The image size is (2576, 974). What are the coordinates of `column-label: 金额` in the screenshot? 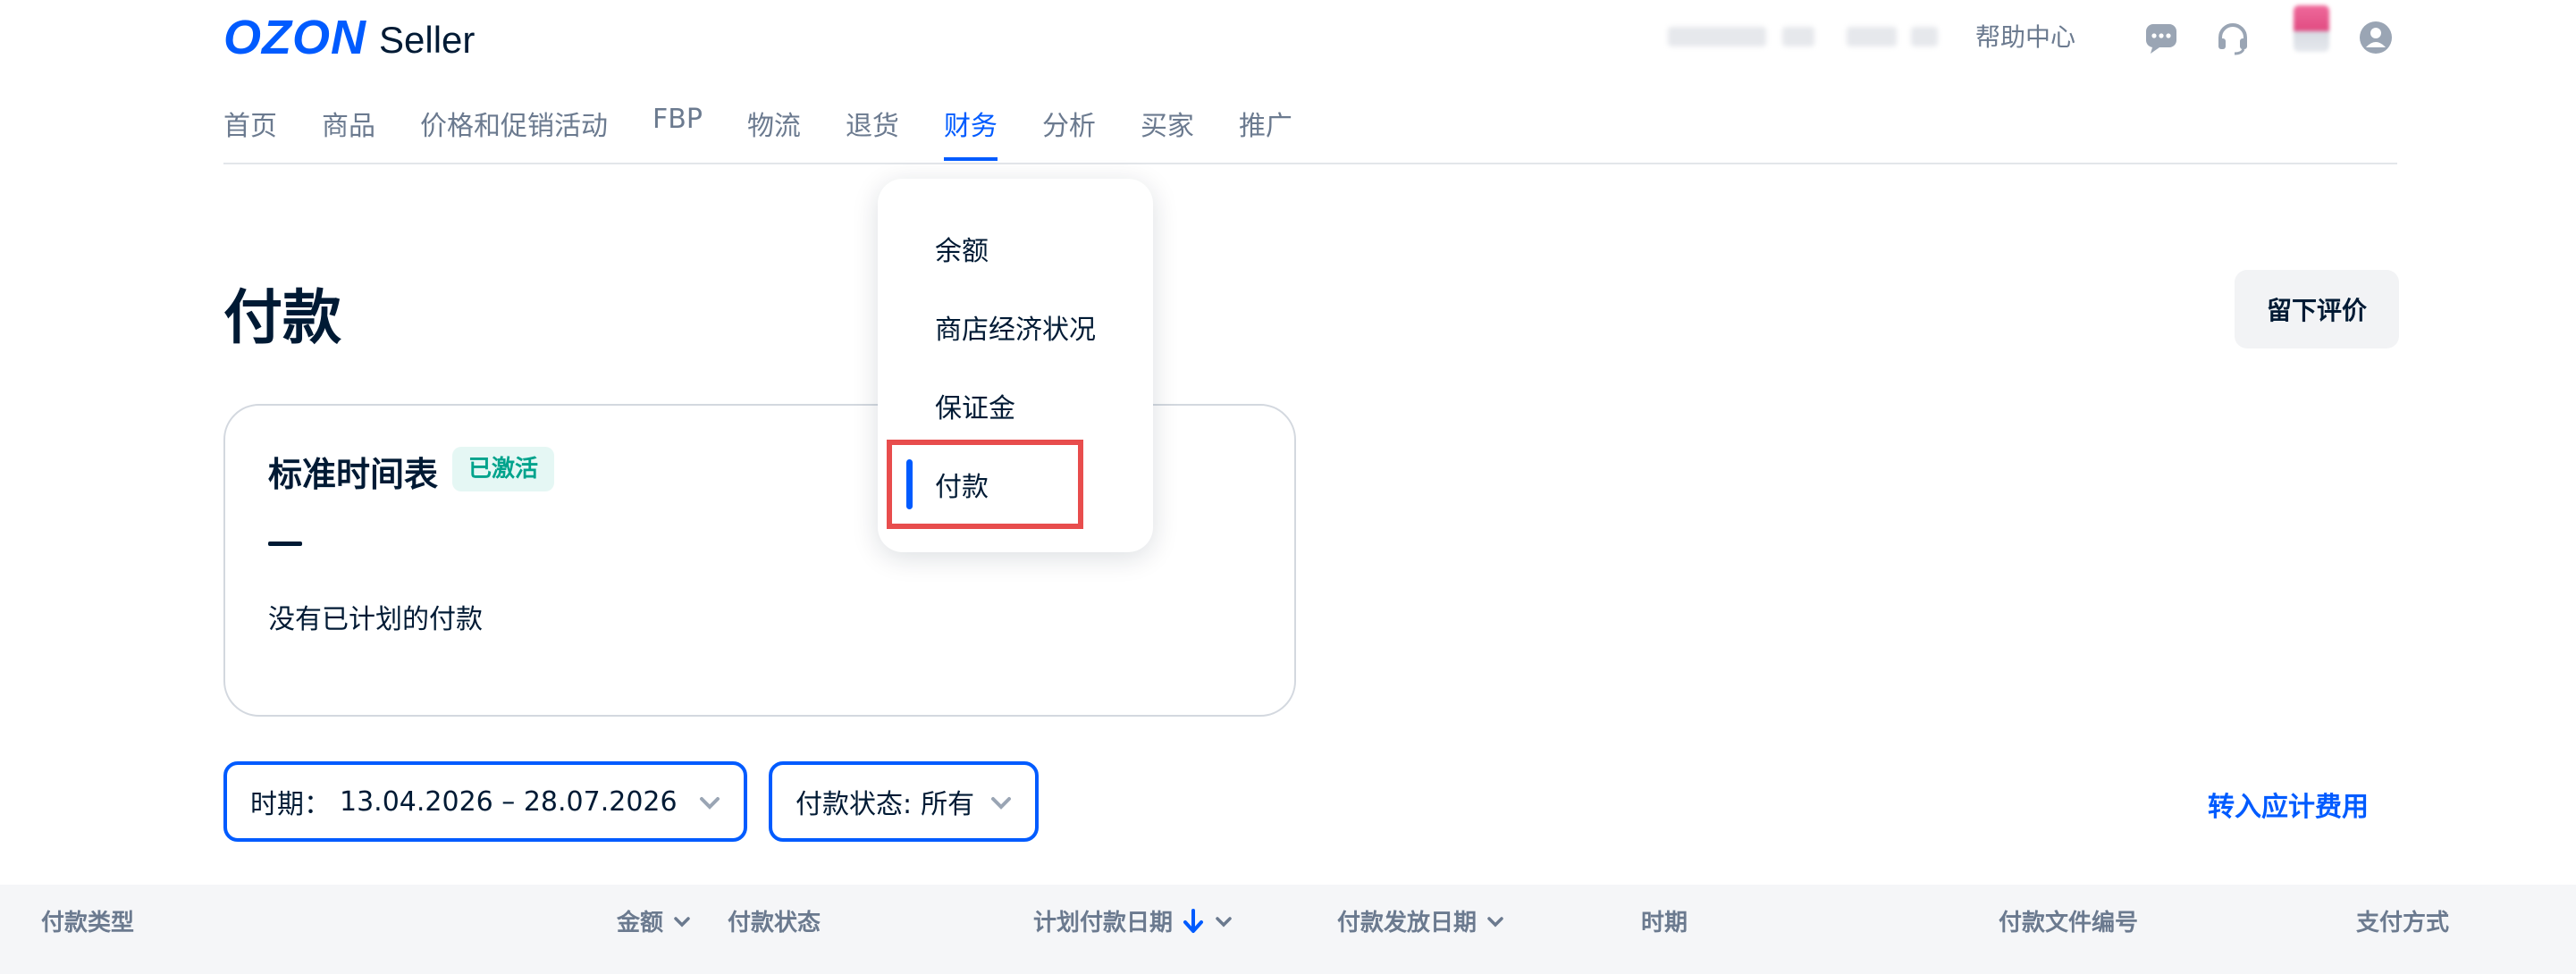 It's located at (641, 923).